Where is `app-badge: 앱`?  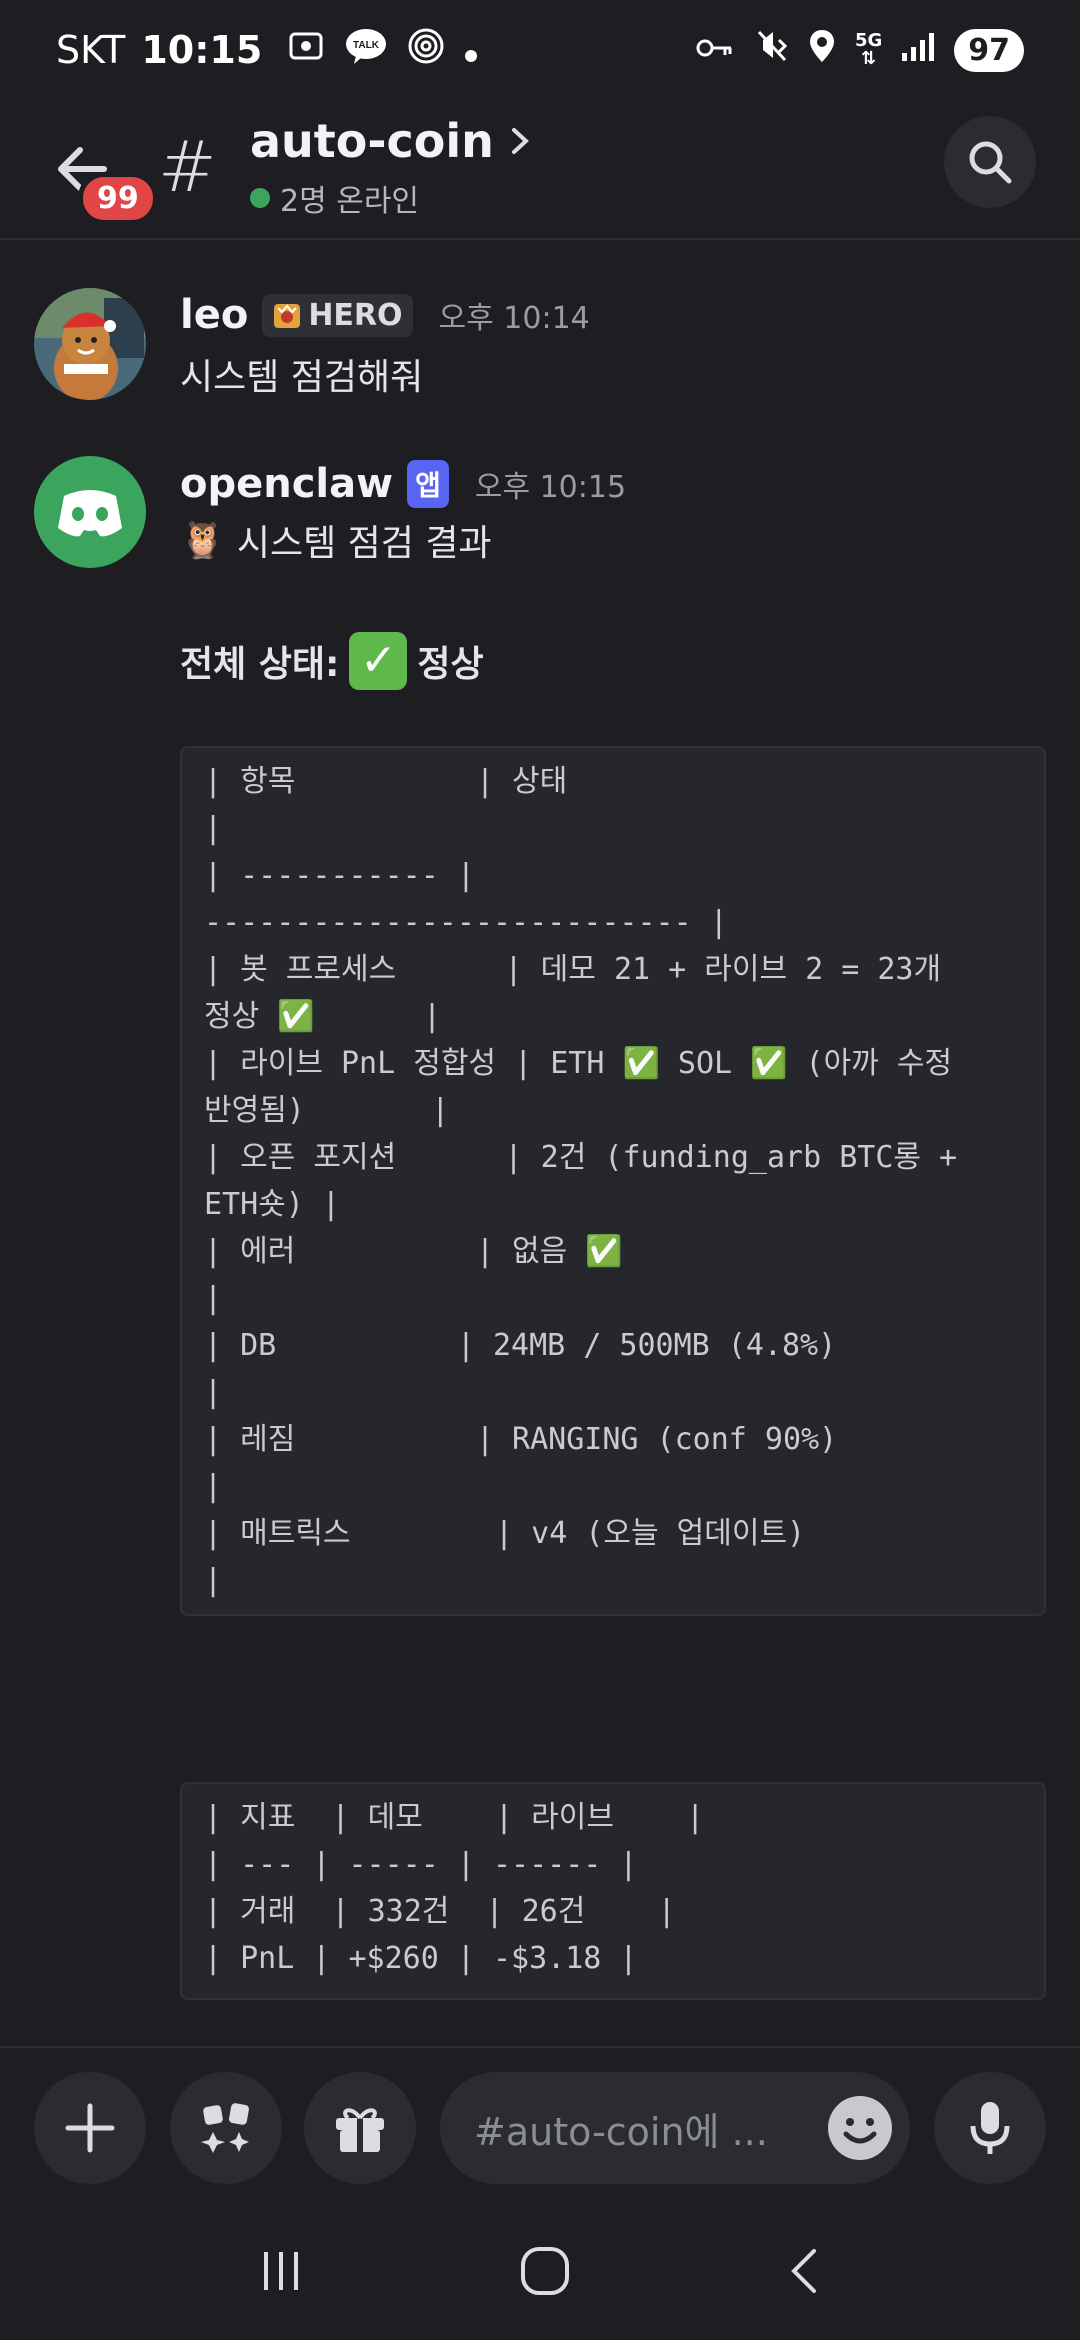
app-badge: 앱 is located at coordinates (428, 484).